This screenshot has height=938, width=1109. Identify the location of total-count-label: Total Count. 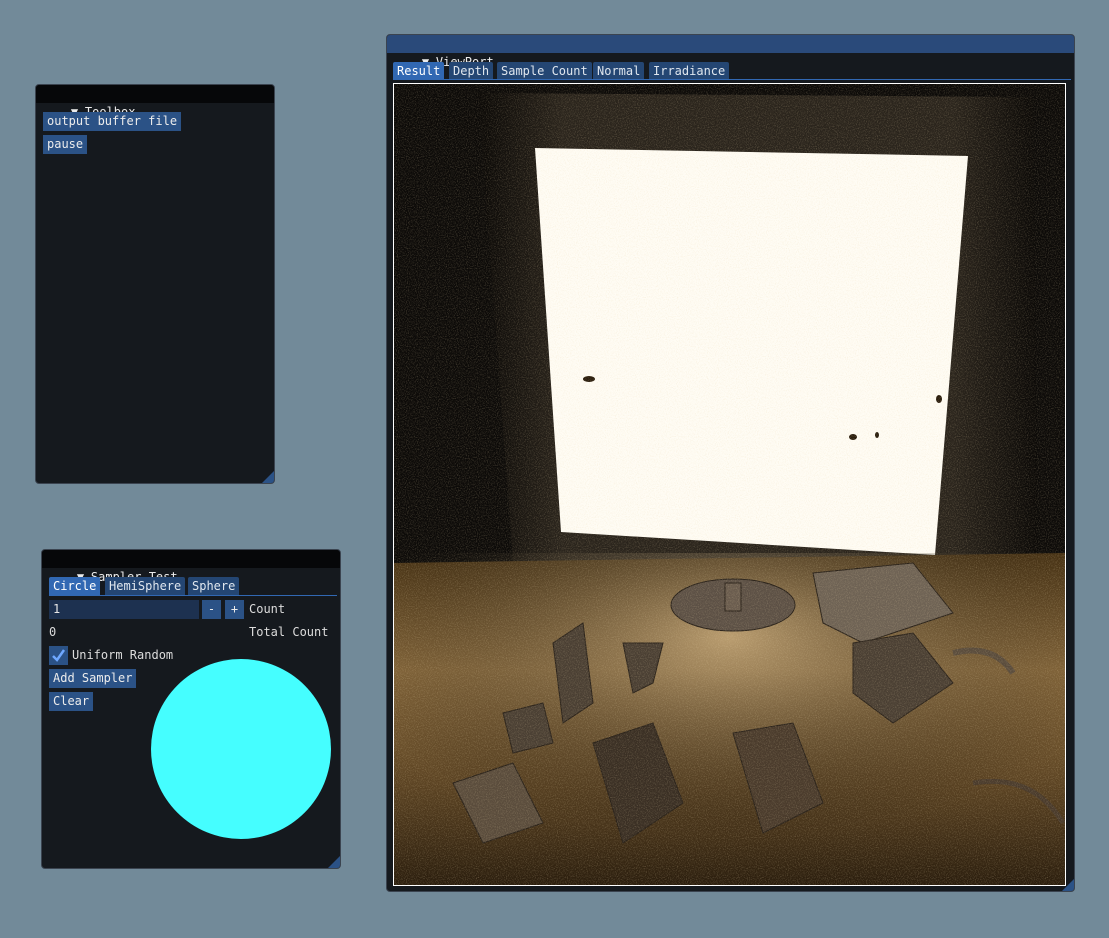
(289, 632).